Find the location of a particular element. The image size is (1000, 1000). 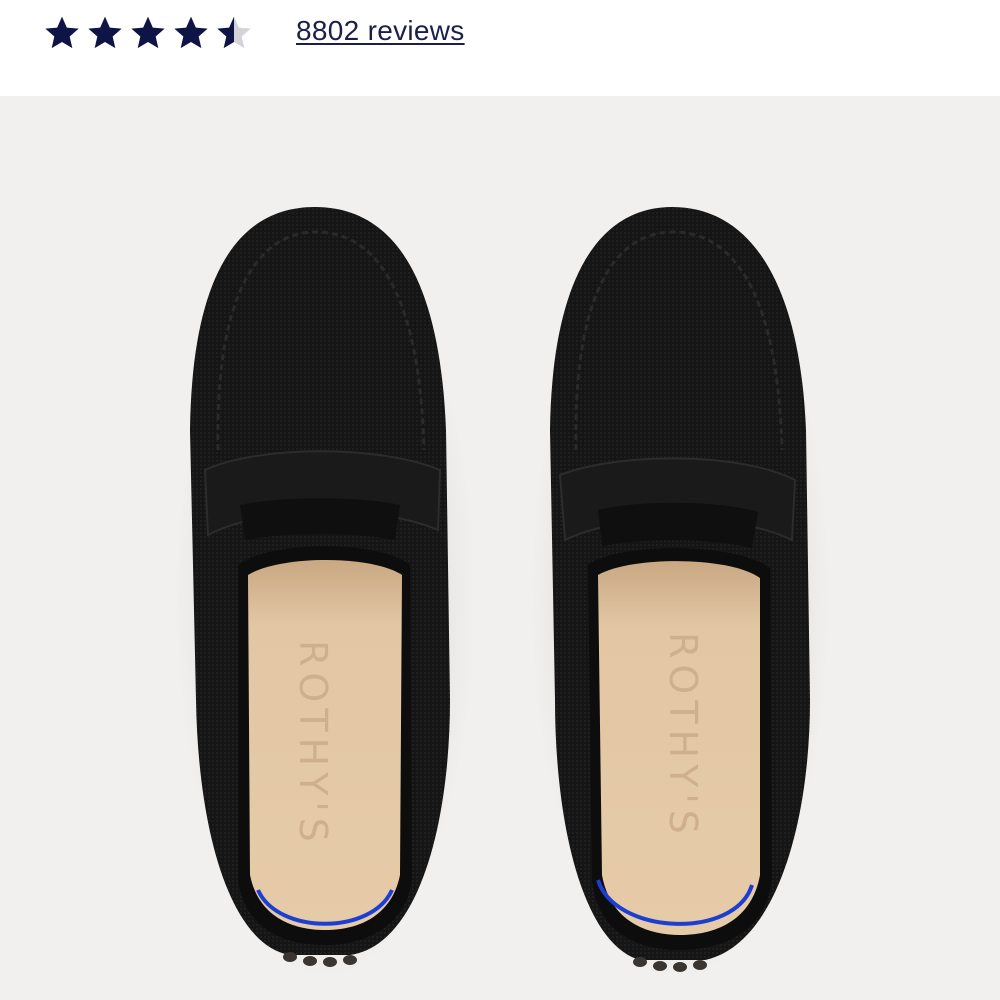

insole-brand-mark-right: ROTHY'S is located at coordinates (683, 736).